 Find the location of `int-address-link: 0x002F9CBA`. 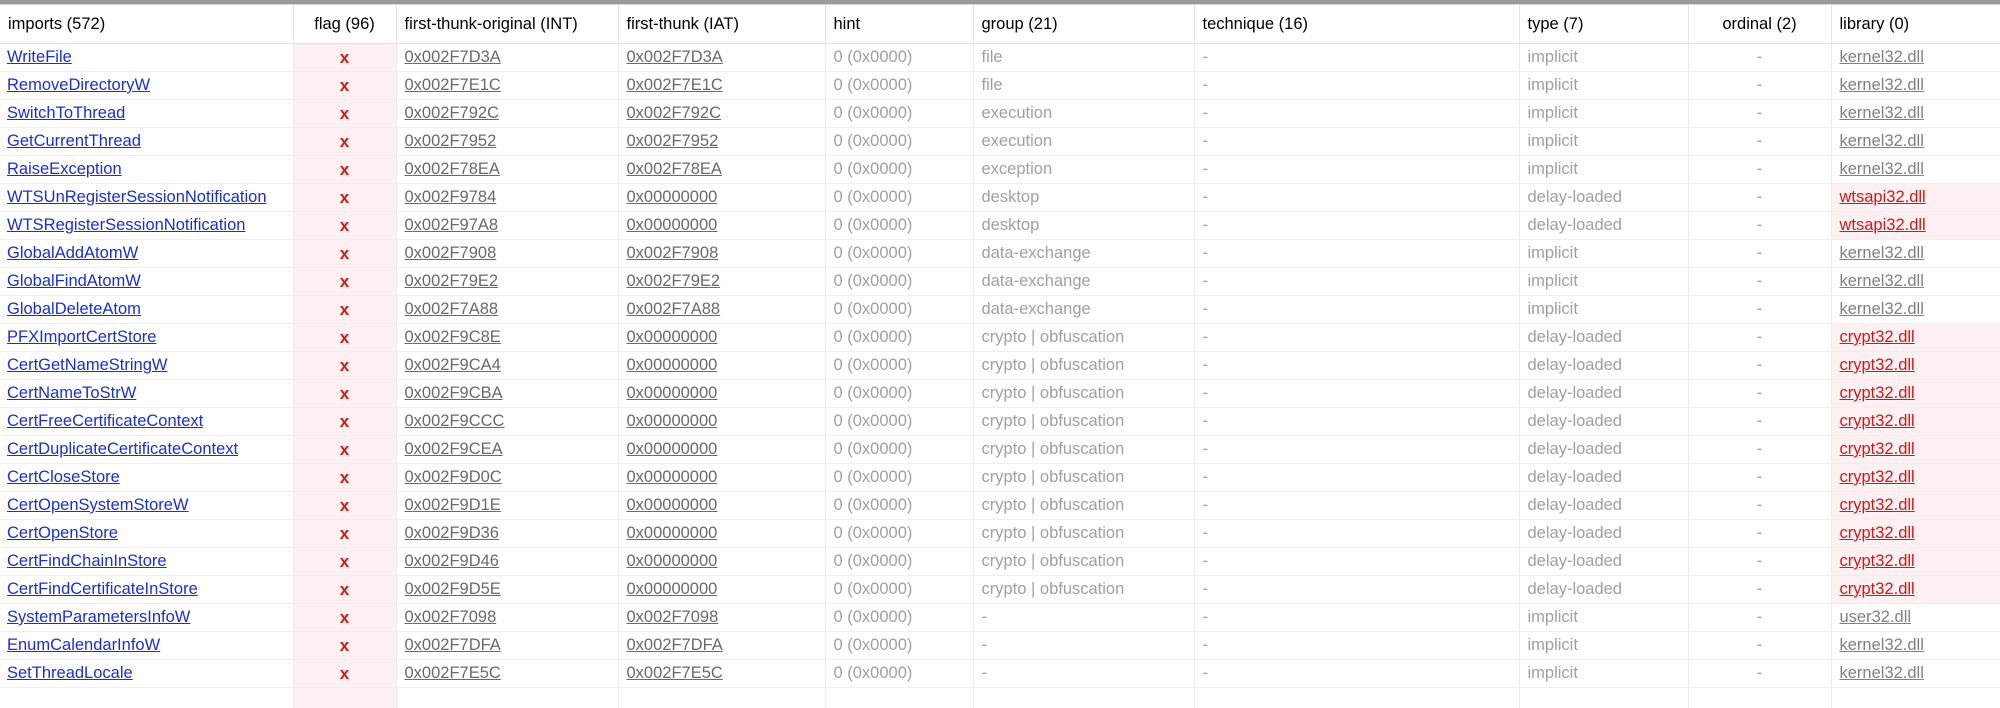

int-address-link: 0x002F9CBA is located at coordinates (454, 393).